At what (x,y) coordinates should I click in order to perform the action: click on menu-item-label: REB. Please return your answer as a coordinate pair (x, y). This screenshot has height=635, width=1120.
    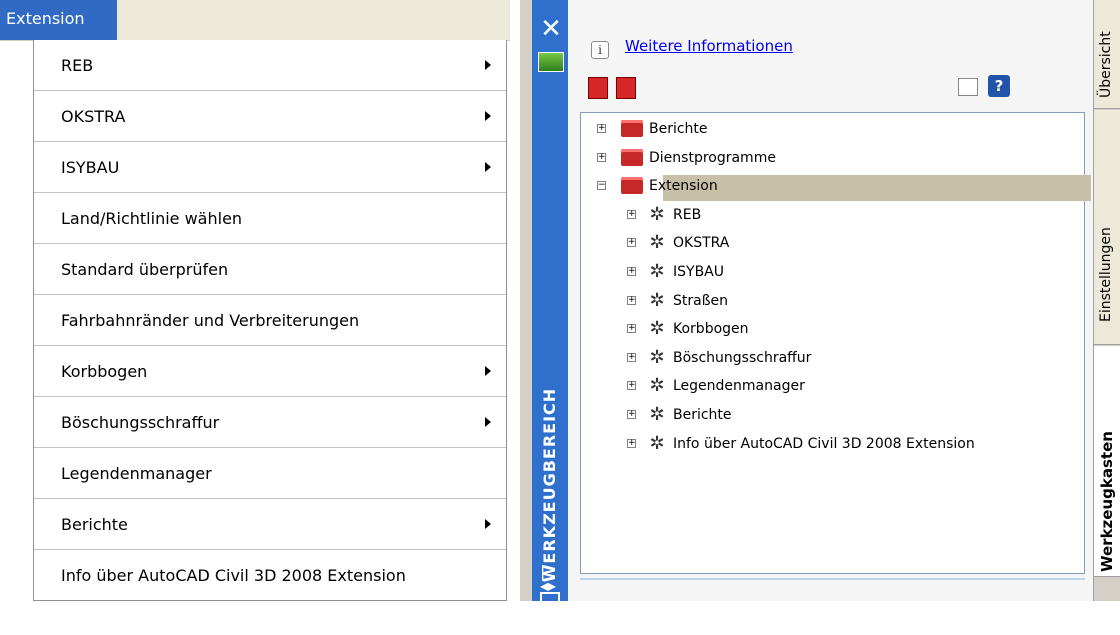
    Looking at the image, I should click on (77, 65).